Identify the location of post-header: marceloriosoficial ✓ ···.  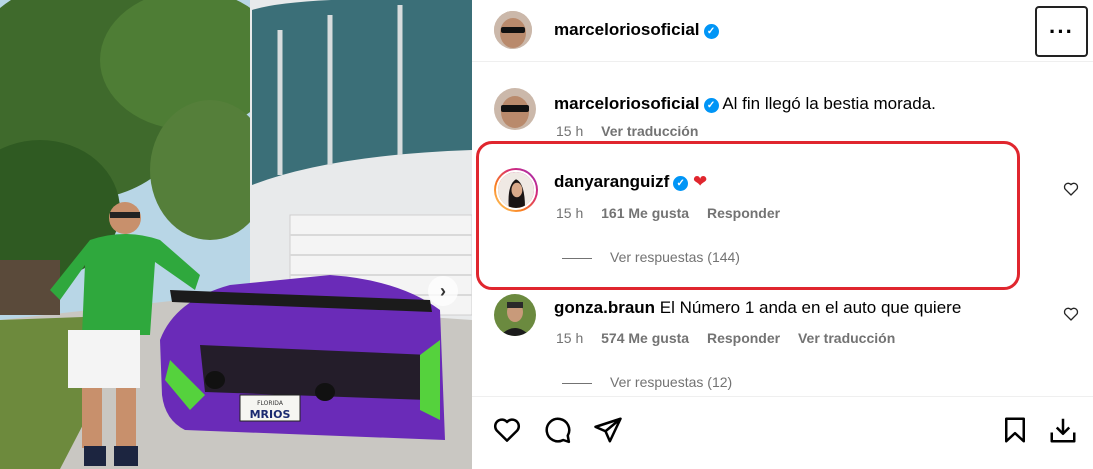
(782, 31).